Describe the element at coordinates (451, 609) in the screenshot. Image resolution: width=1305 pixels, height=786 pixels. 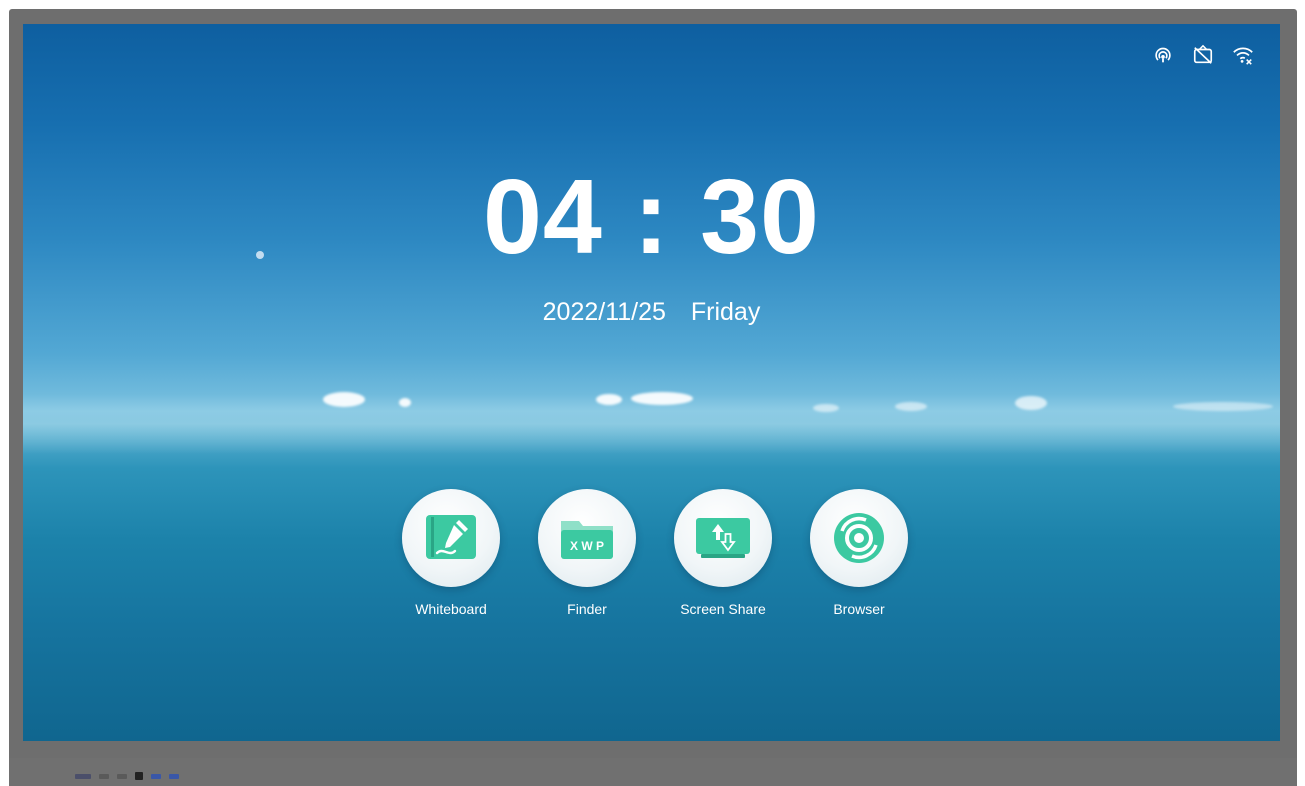
I see `app-whiteboard-label: Whiteboard` at that location.